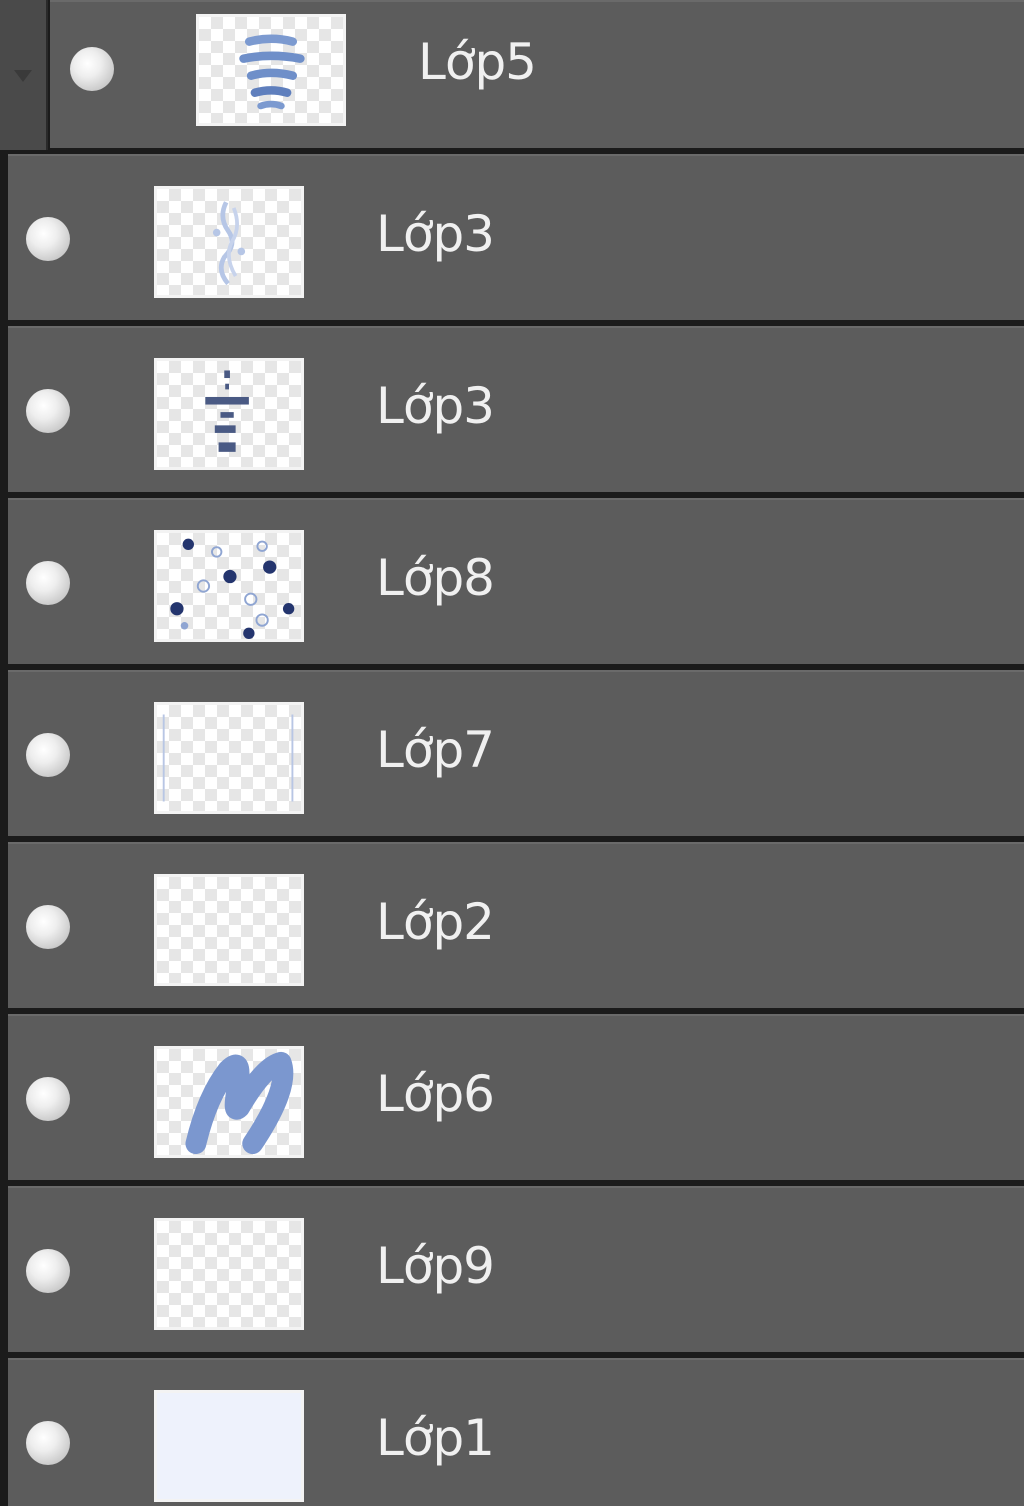  What do you see at coordinates (435, 1094) in the screenshot?
I see `layer-name: Lớp6` at bounding box center [435, 1094].